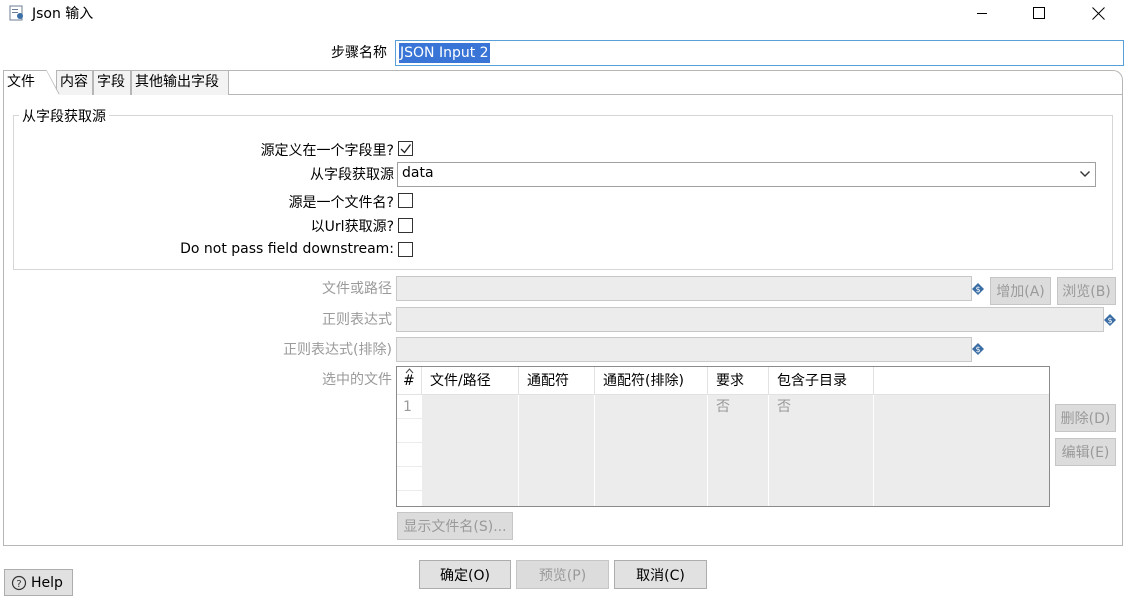  Describe the element at coordinates (730, 381) in the screenshot. I see `column-header-required-label: 要求` at that location.